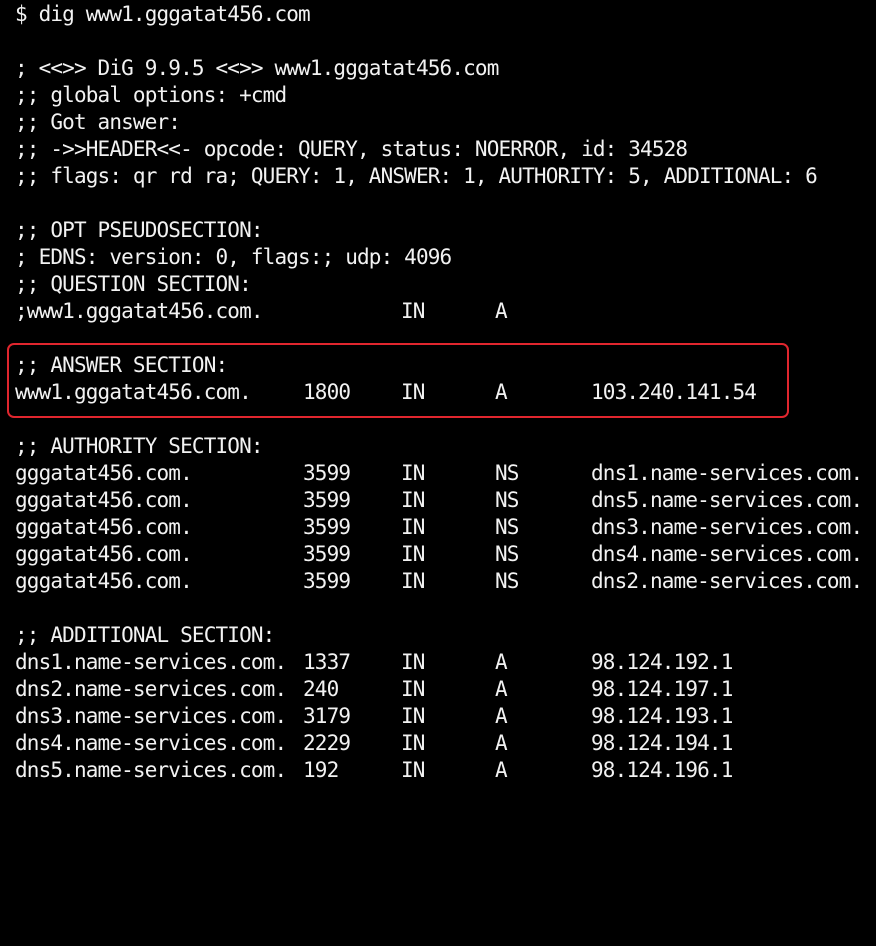  What do you see at coordinates (727, 527) in the screenshot?
I see `record-data: dns3.name-services.com.` at bounding box center [727, 527].